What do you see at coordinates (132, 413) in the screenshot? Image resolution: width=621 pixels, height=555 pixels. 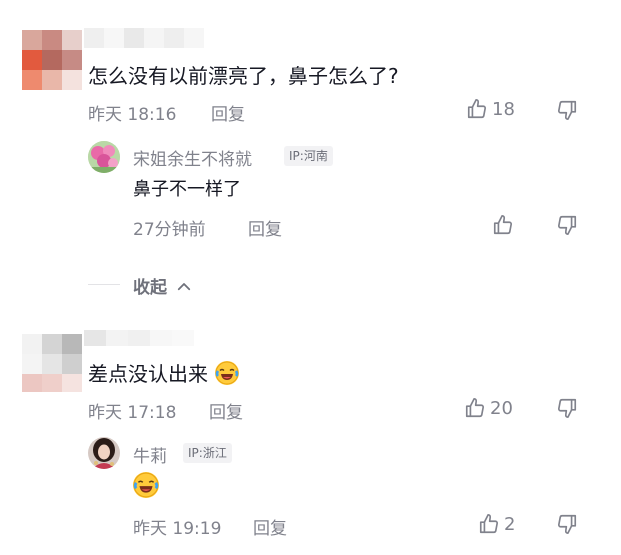 I see `comment-time: 昨天 17:18` at bounding box center [132, 413].